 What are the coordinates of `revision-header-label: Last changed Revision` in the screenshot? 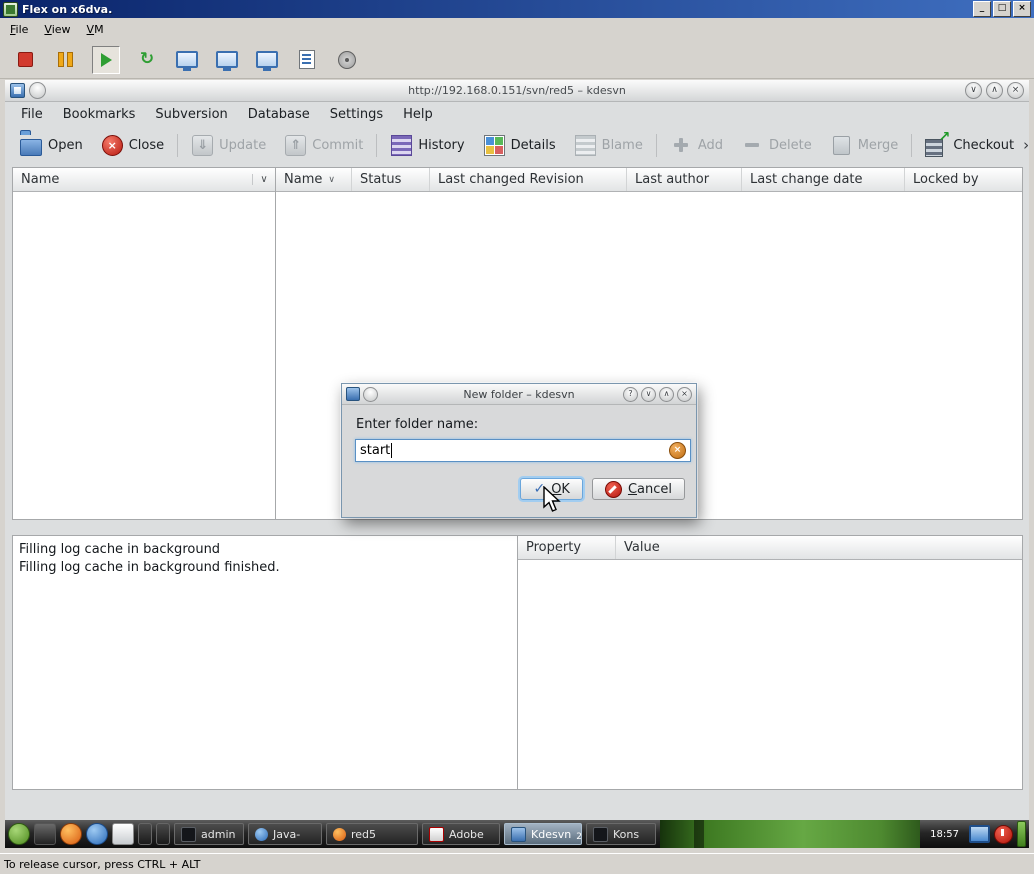 It's located at (511, 179).